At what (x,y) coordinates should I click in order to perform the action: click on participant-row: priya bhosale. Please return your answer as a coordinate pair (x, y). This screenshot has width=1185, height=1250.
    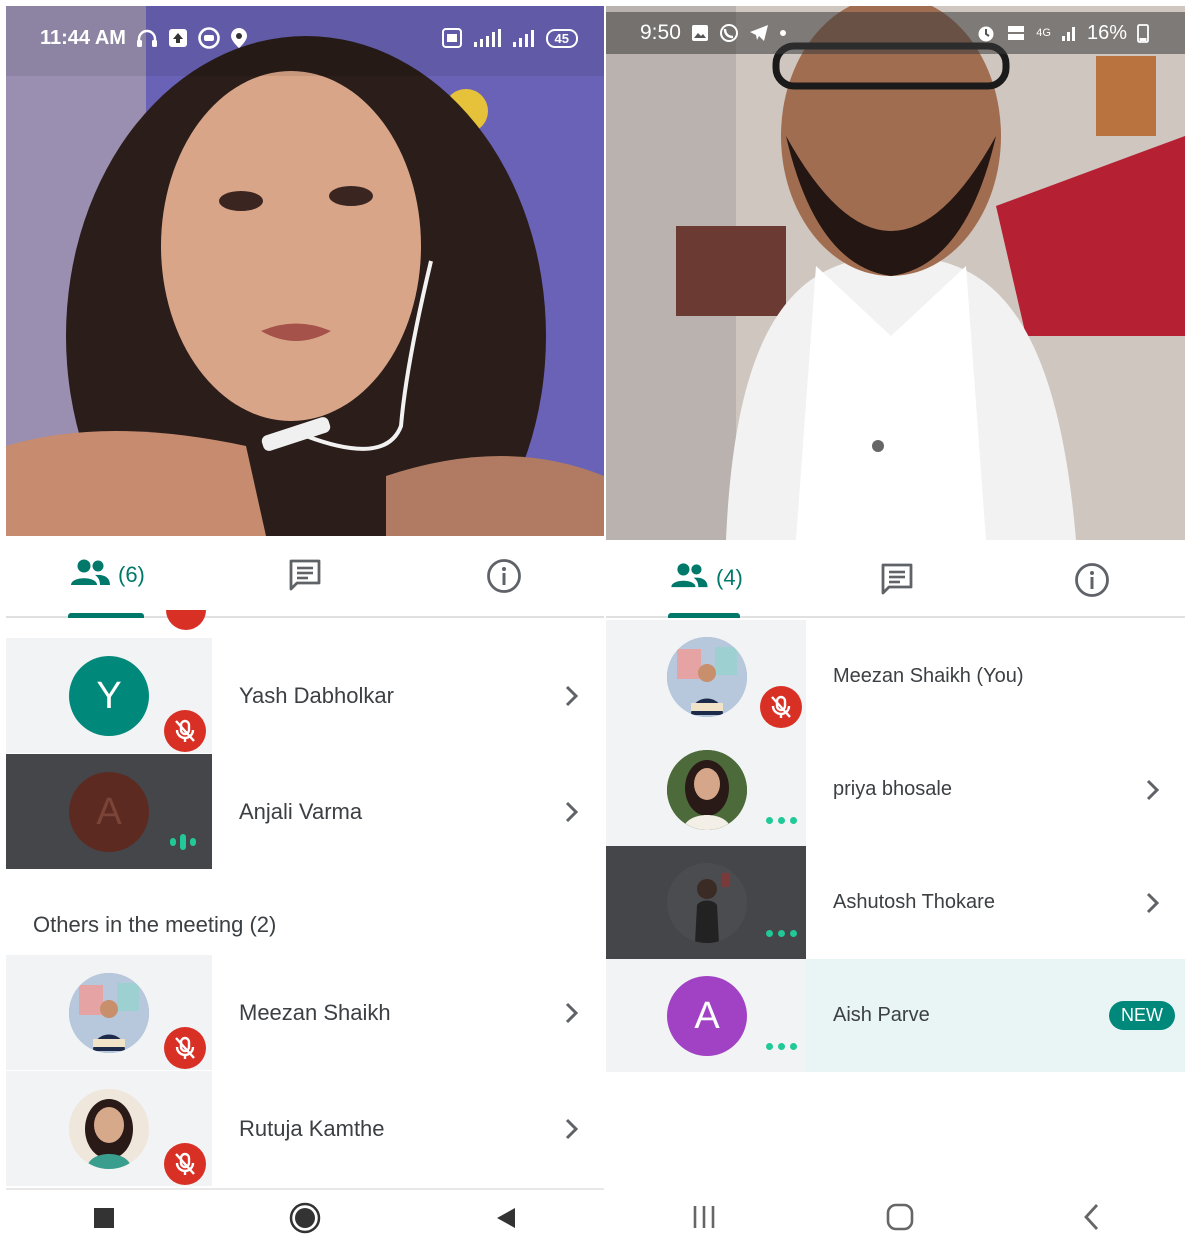
    Looking at the image, I should click on (895, 789).